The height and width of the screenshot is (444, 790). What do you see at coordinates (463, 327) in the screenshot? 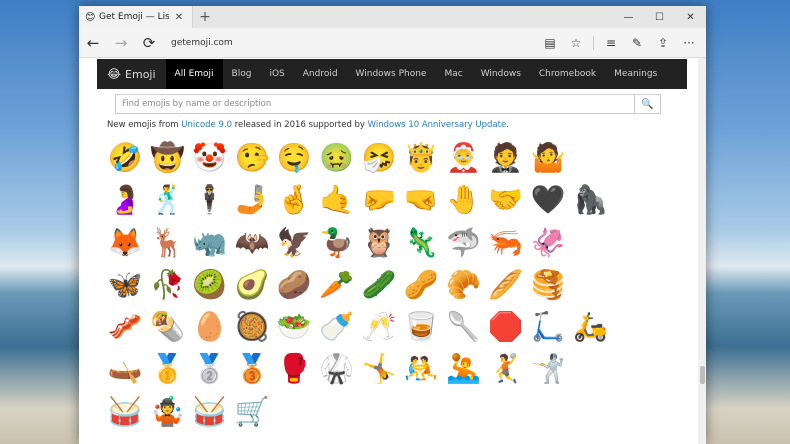
I see `emoji-item: 🥄` at bounding box center [463, 327].